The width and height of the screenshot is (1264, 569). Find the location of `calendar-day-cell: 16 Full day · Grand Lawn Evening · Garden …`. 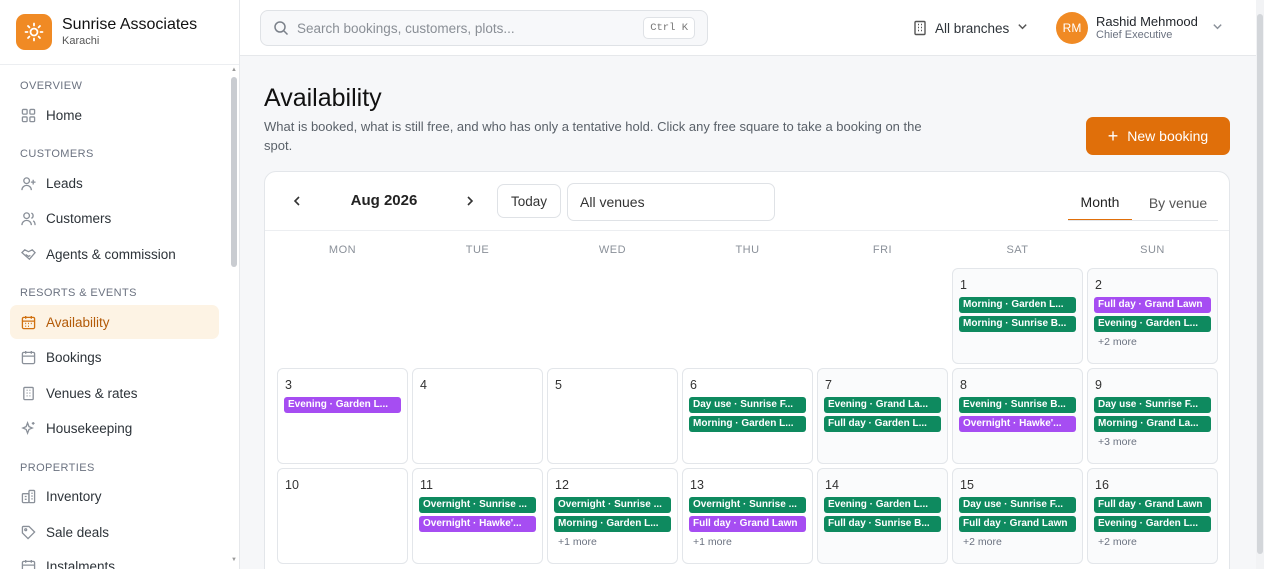

calendar-day-cell: 16 Full day · Grand Lawn Evening · Garden … is located at coordinates (1152, 516).